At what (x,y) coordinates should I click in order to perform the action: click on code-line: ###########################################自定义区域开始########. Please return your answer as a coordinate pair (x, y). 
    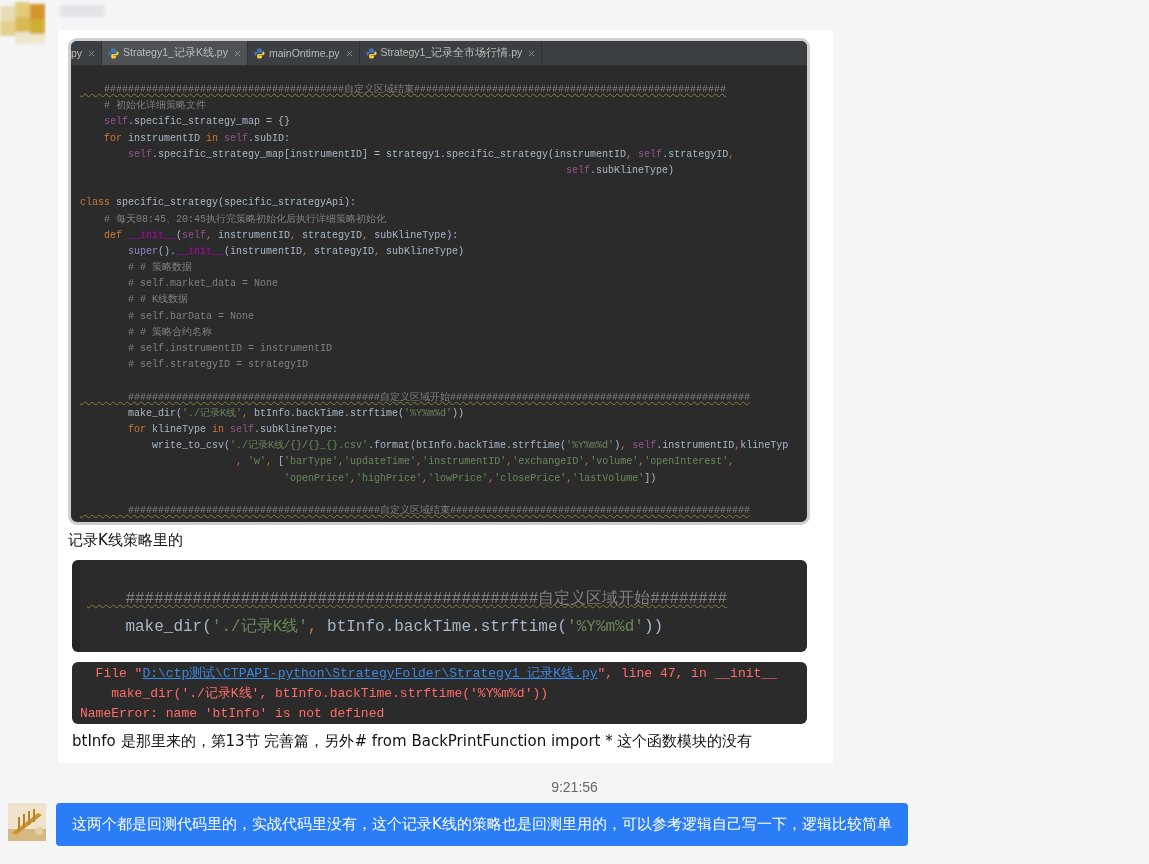
    Looking at the image, I should click on (426, 599).